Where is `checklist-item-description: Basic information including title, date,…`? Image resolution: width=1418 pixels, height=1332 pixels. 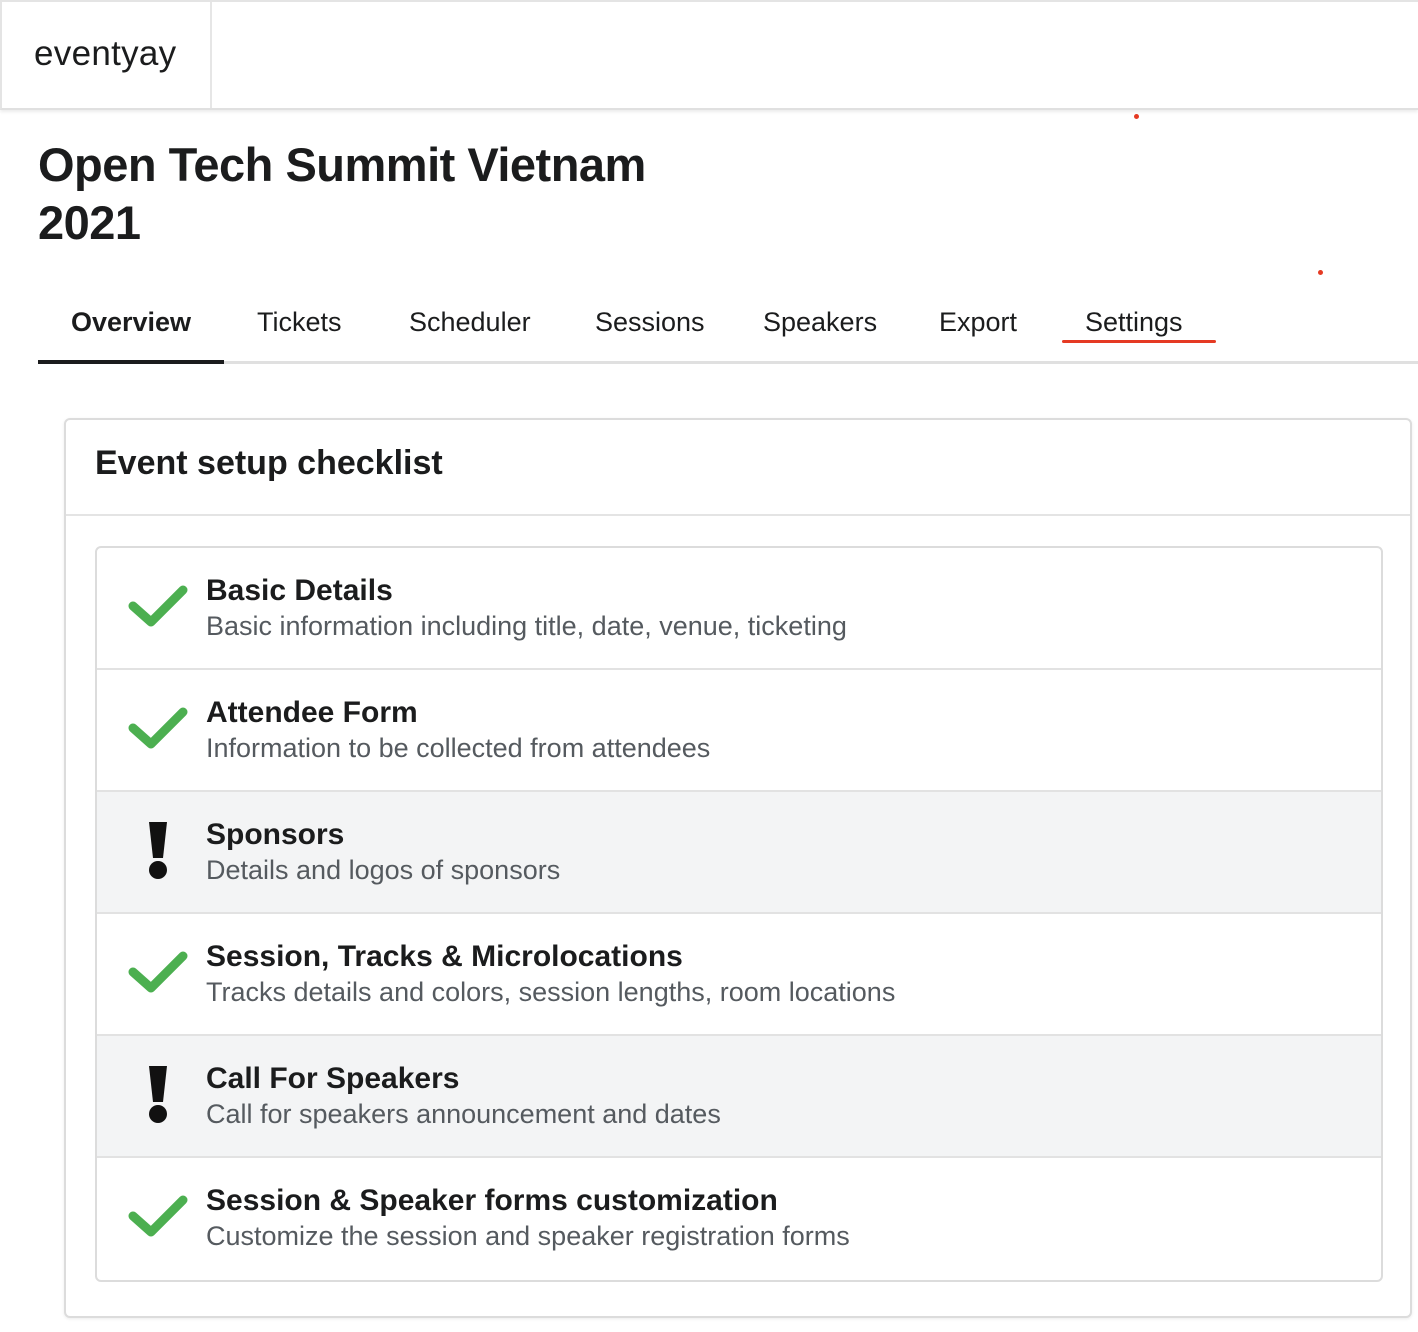
checklist-item-description: Basic information including title, date,… is located at coordinates (526, 626).